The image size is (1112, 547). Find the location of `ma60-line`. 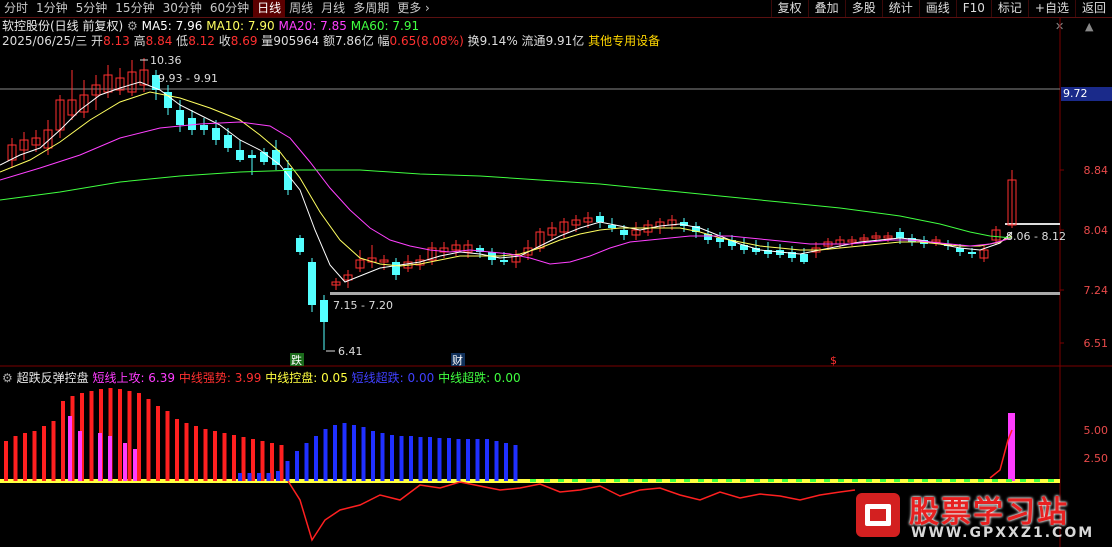

ma60-line is located at coordinates (506, 204).